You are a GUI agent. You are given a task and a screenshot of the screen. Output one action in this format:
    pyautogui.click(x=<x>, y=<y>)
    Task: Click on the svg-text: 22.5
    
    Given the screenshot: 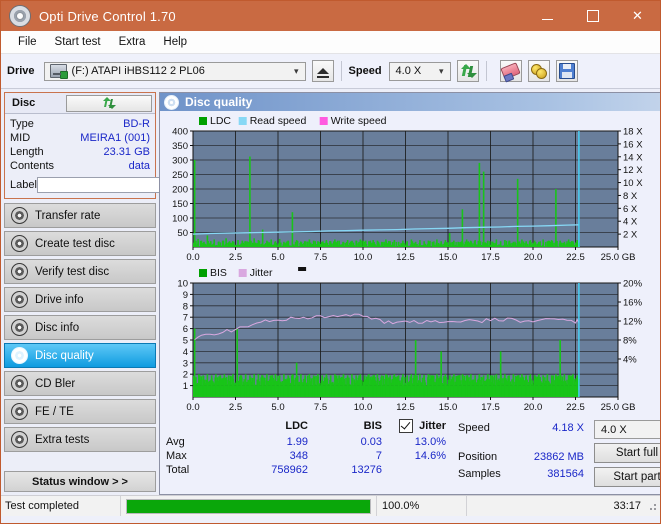 What is the action you would take?
    pyautogui.click(x=575, y=257)
    